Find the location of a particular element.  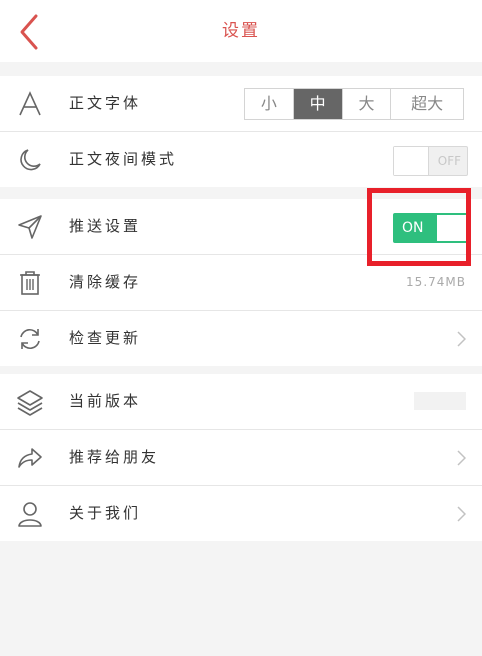

share-icon is located at coordinates (30, 458).